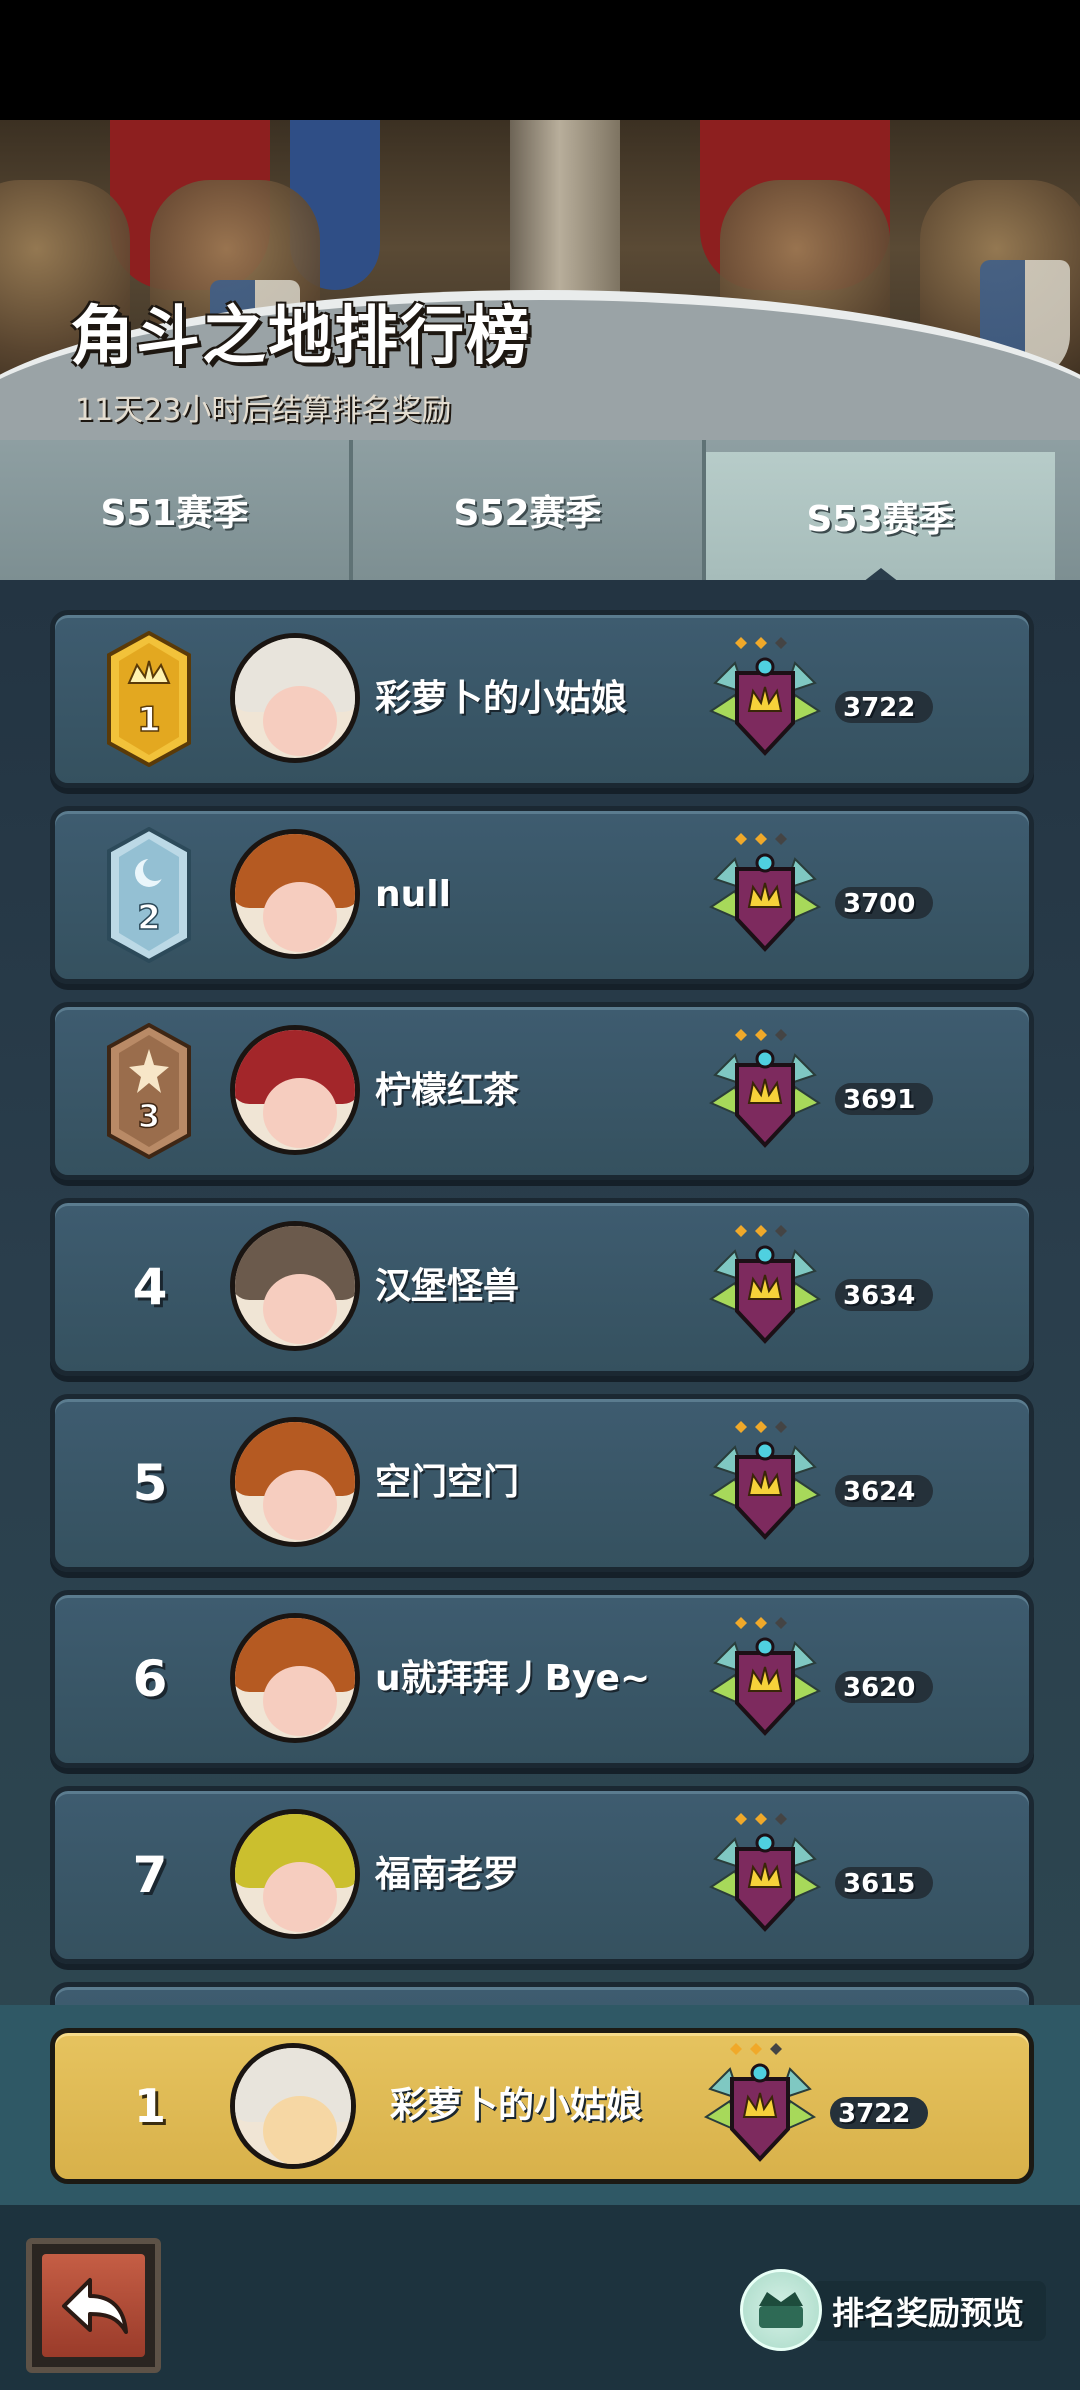 The height and width of the screenshot is (2390, 1080). I want to click on player-name: 柠檬红茶, so click(447, 1090).